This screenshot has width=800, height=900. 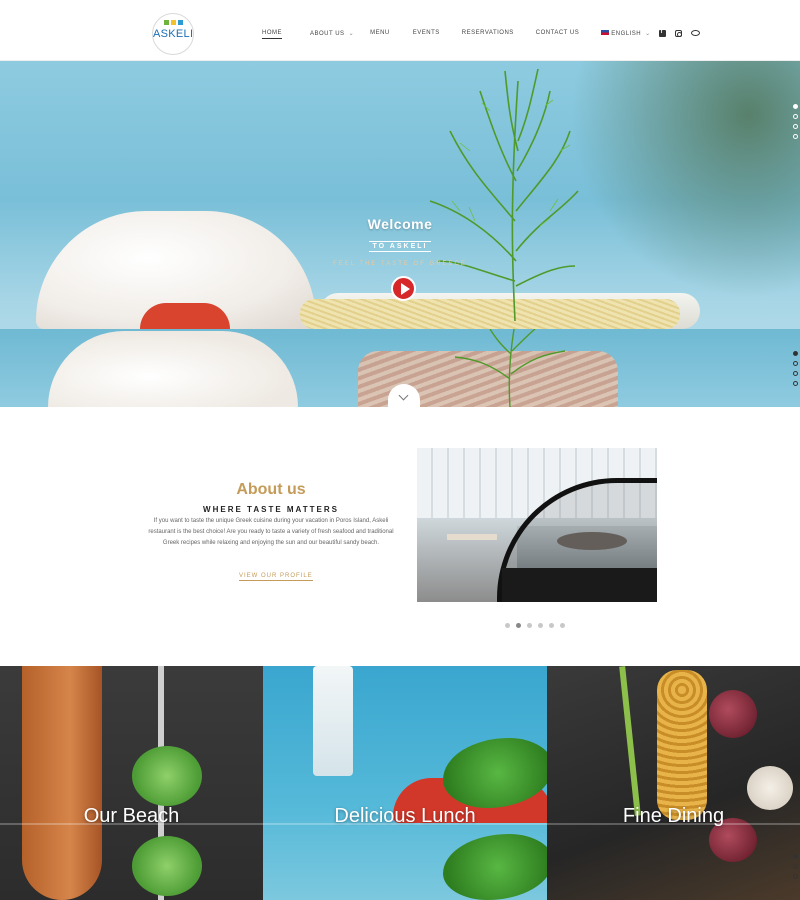 I want to click on tile-mint-preview, so click(x=167, y=866).